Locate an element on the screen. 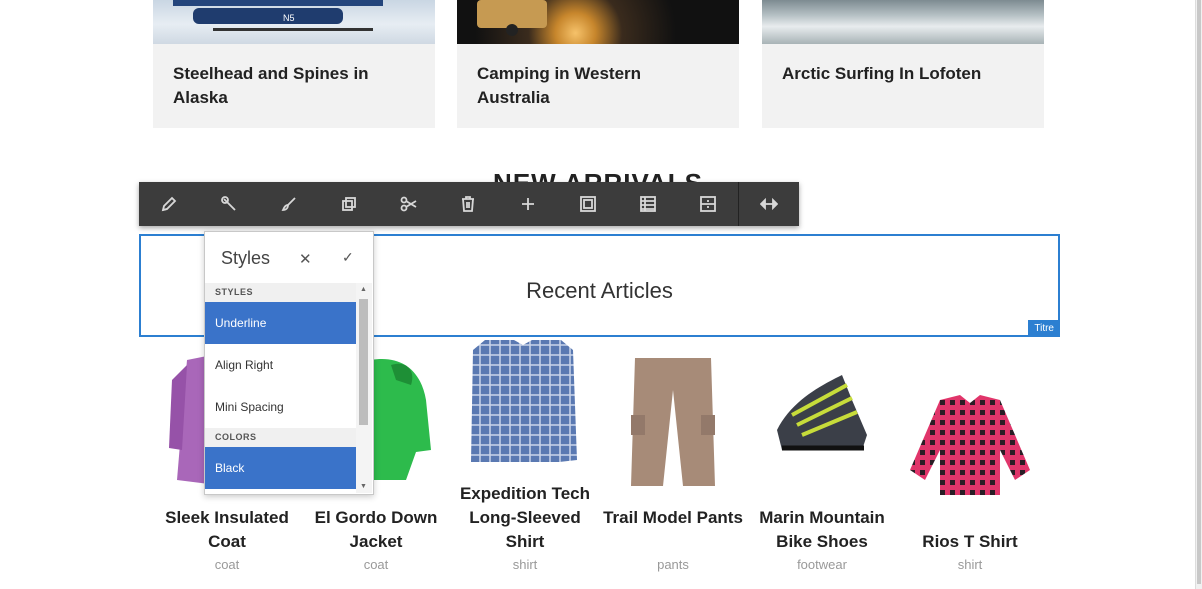  layout-icon is located at coordinates (708, 204).